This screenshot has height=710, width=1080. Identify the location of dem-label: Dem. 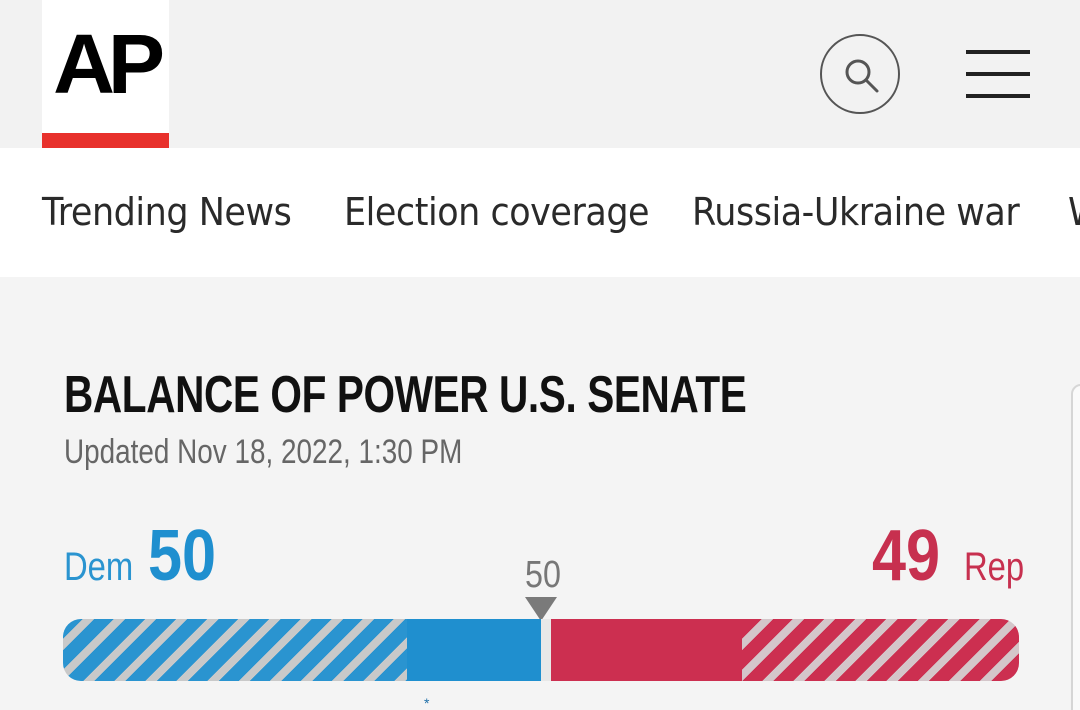
(99, 567).